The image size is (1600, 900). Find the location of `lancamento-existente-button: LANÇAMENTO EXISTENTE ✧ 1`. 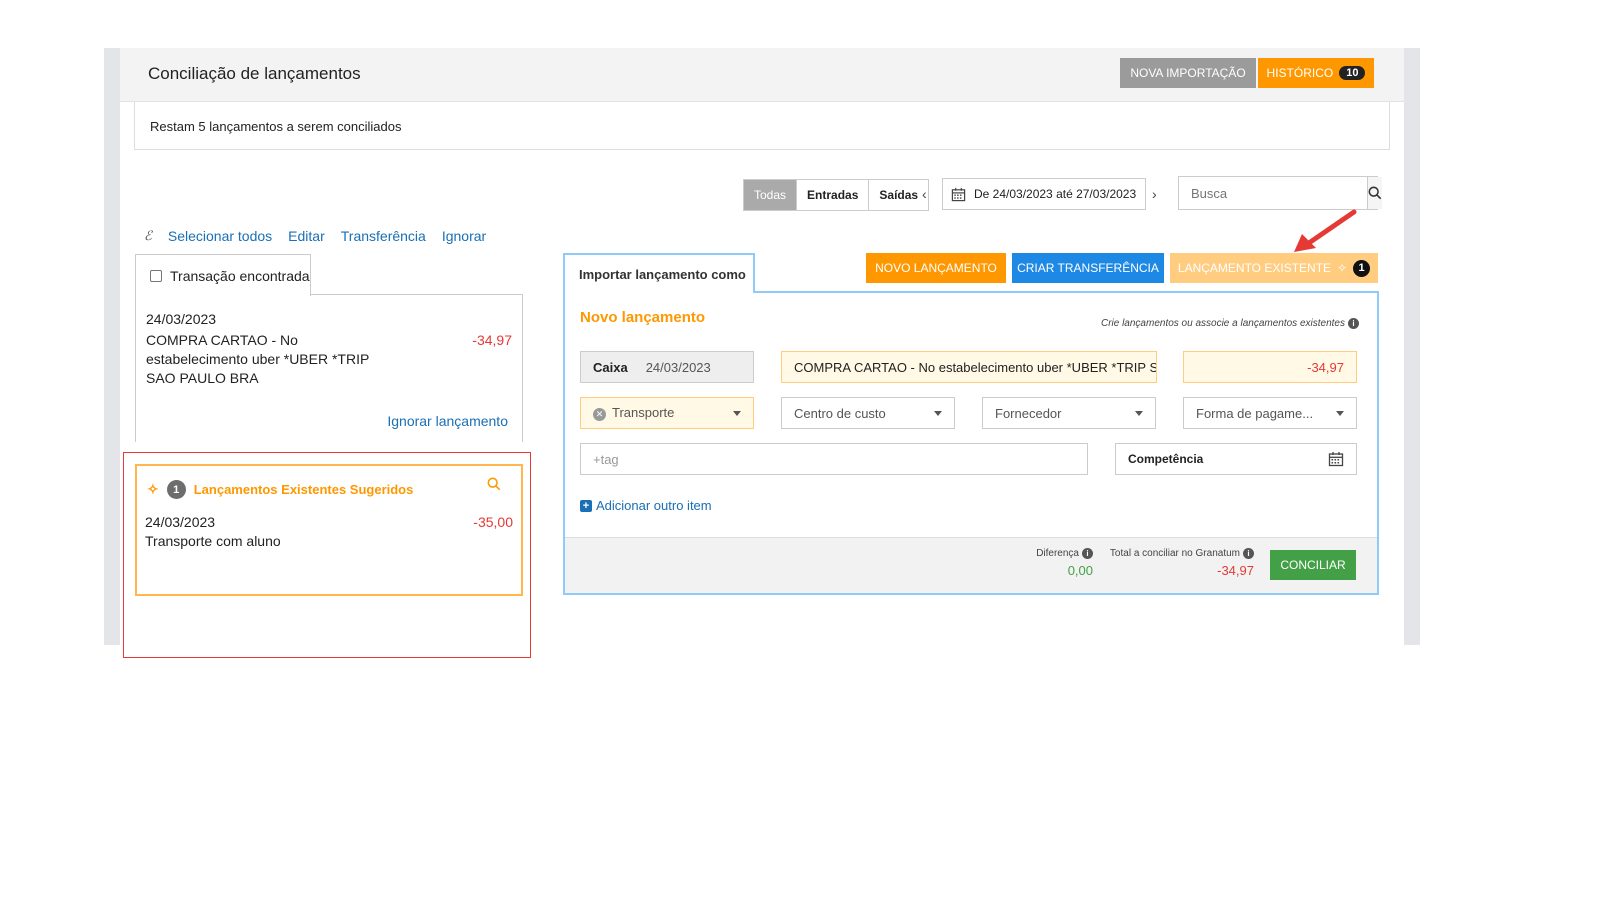

lancamento-existente-button: LANÇAMENTO EXISTENTE ✧ 1 is located at coordinates (1274, 268).